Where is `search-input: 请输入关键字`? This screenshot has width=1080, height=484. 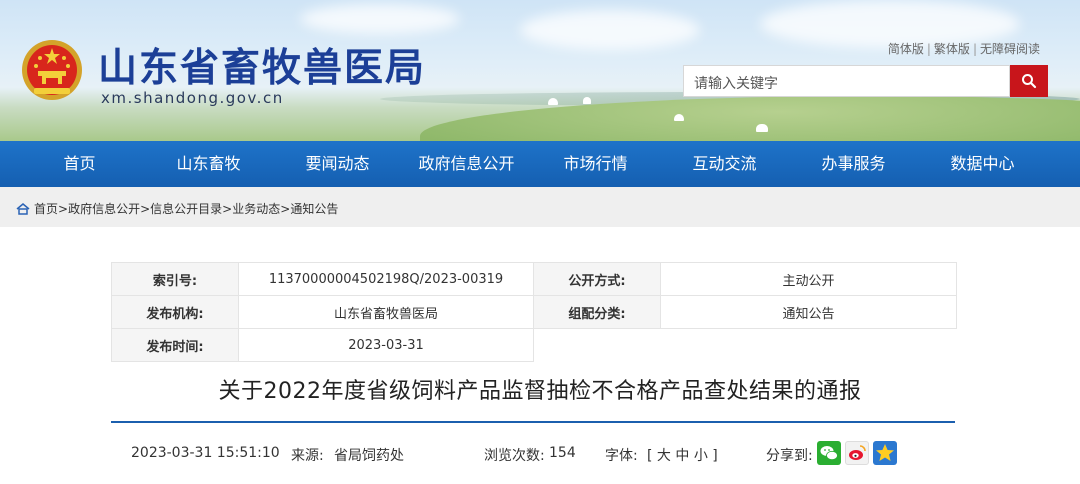
search-input: 请输入关键字 is located at coordinates (846, 81).